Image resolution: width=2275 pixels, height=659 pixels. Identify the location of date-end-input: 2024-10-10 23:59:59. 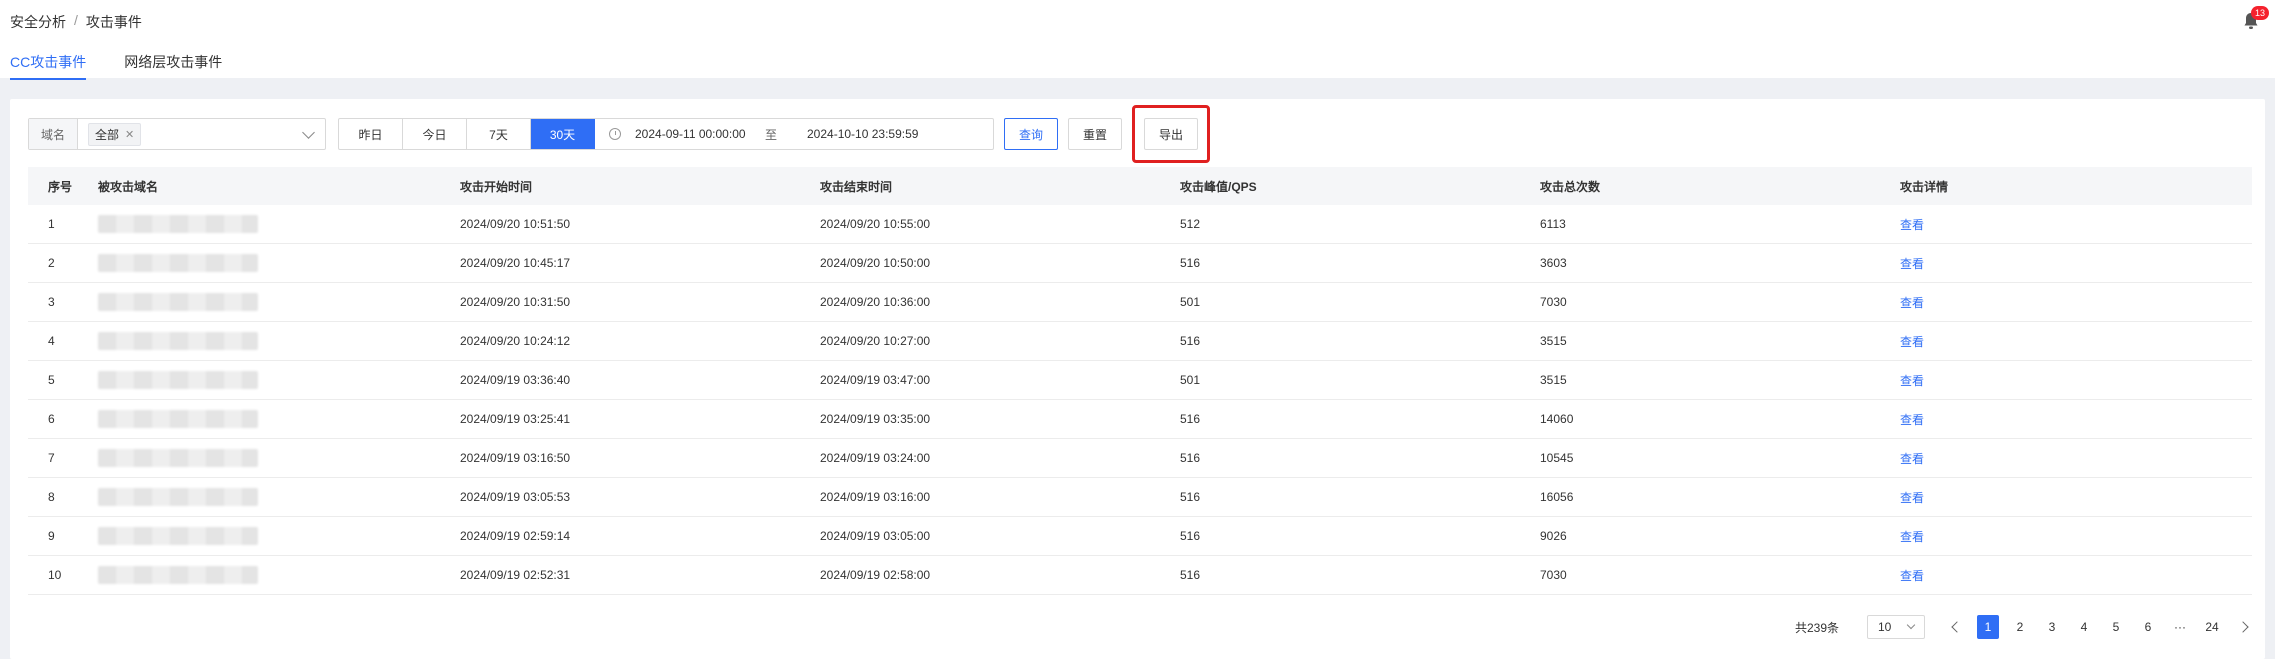
(867, 134).